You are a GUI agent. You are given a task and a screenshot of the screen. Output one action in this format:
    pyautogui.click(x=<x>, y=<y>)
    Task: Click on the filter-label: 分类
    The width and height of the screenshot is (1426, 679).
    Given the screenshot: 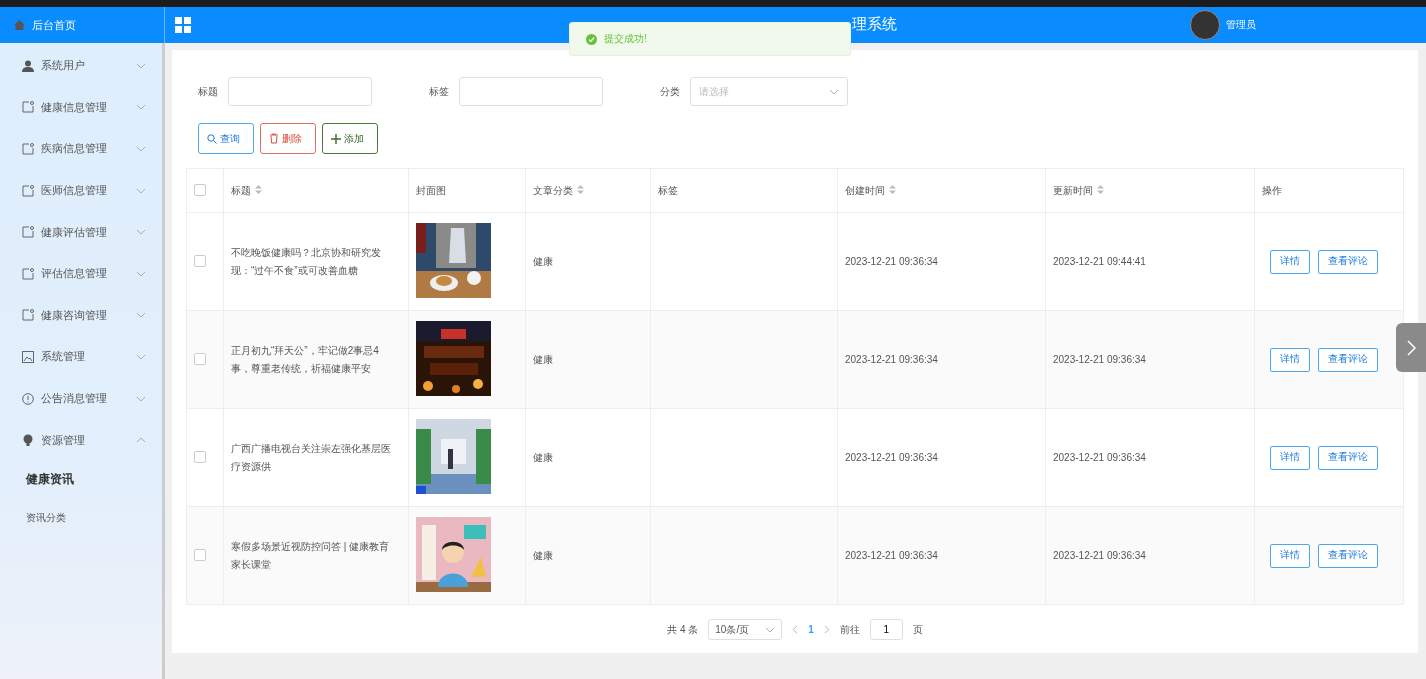 What is the action you would take?
    pyautogui.click(x=670, y=91)
    